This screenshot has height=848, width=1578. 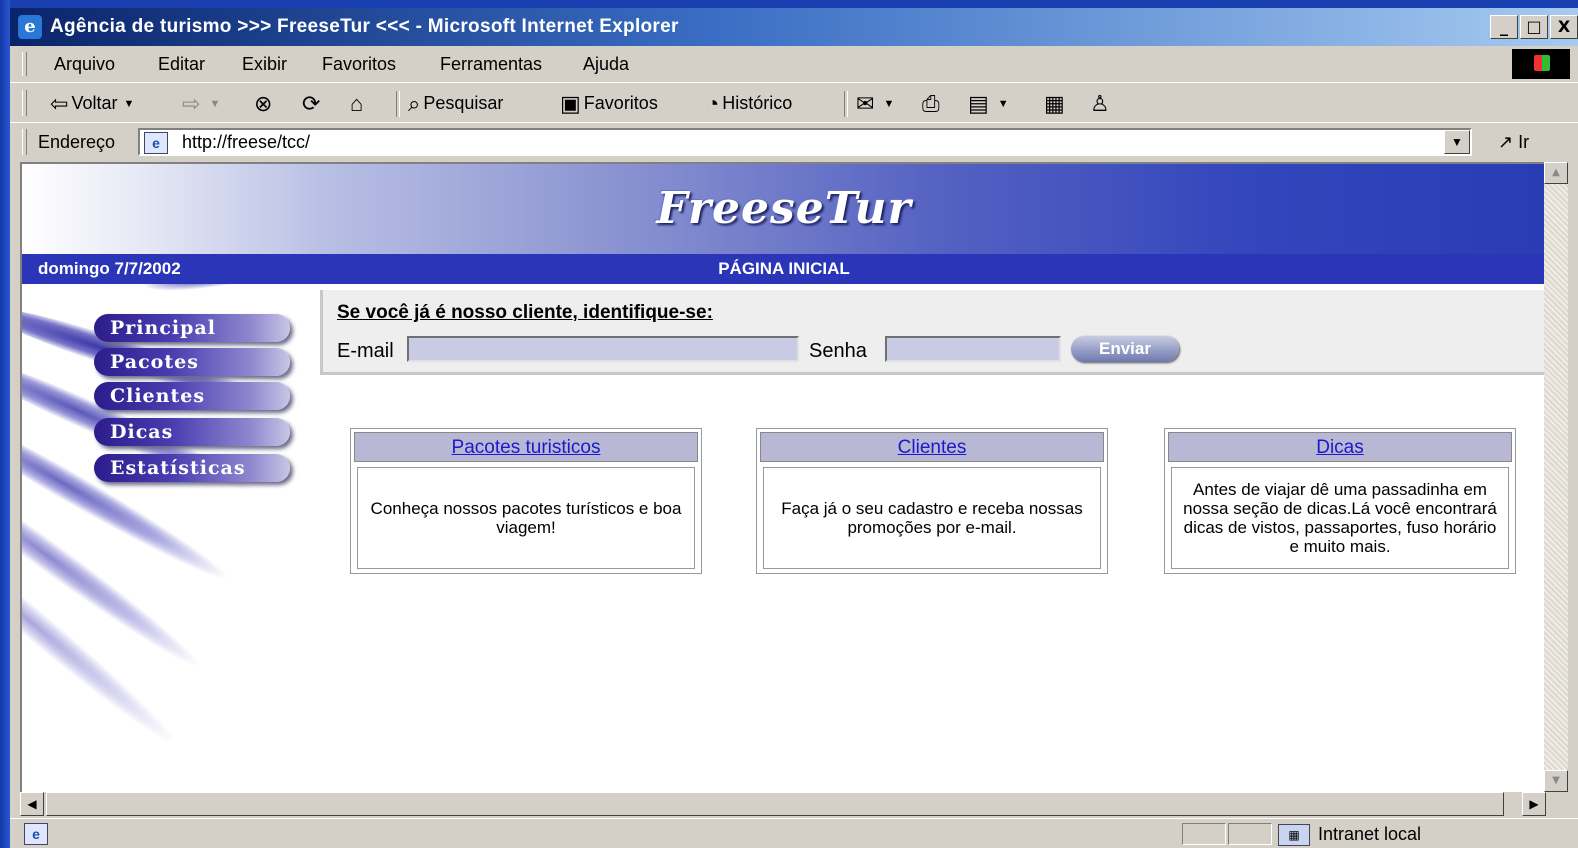 I want to click on history-icon: ◔, so click(x=713, y=104).